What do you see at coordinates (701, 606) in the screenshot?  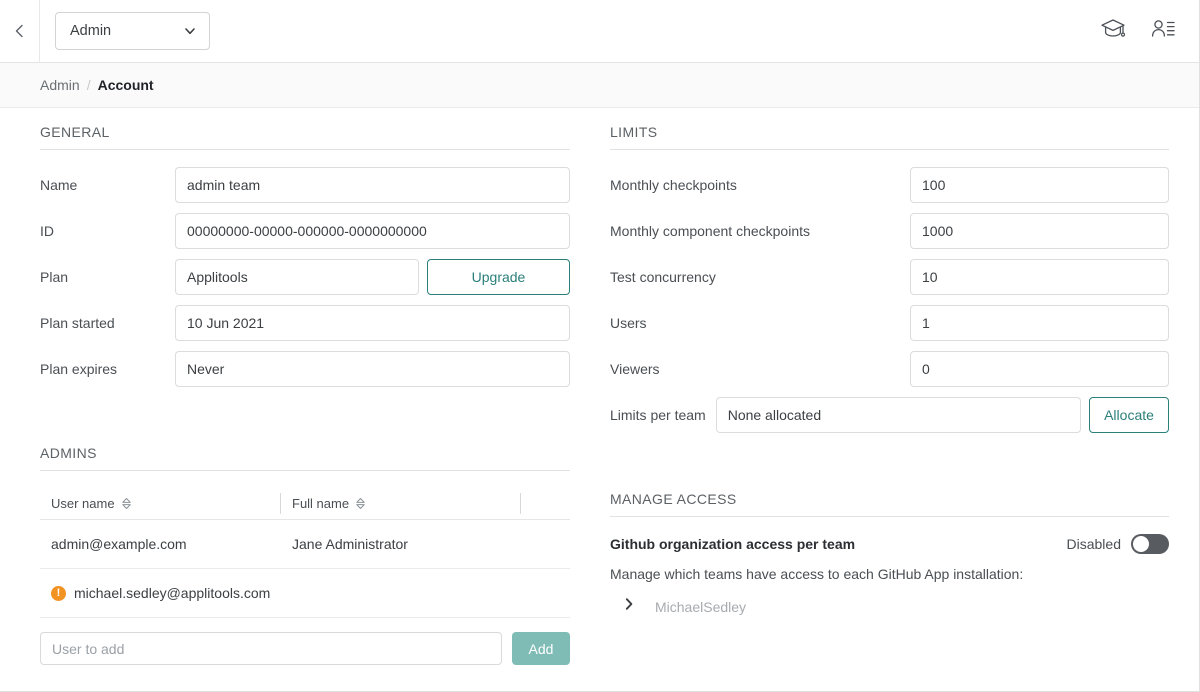 I see `github-org-name: MichaelSedley` at bounding box center [701, 606].